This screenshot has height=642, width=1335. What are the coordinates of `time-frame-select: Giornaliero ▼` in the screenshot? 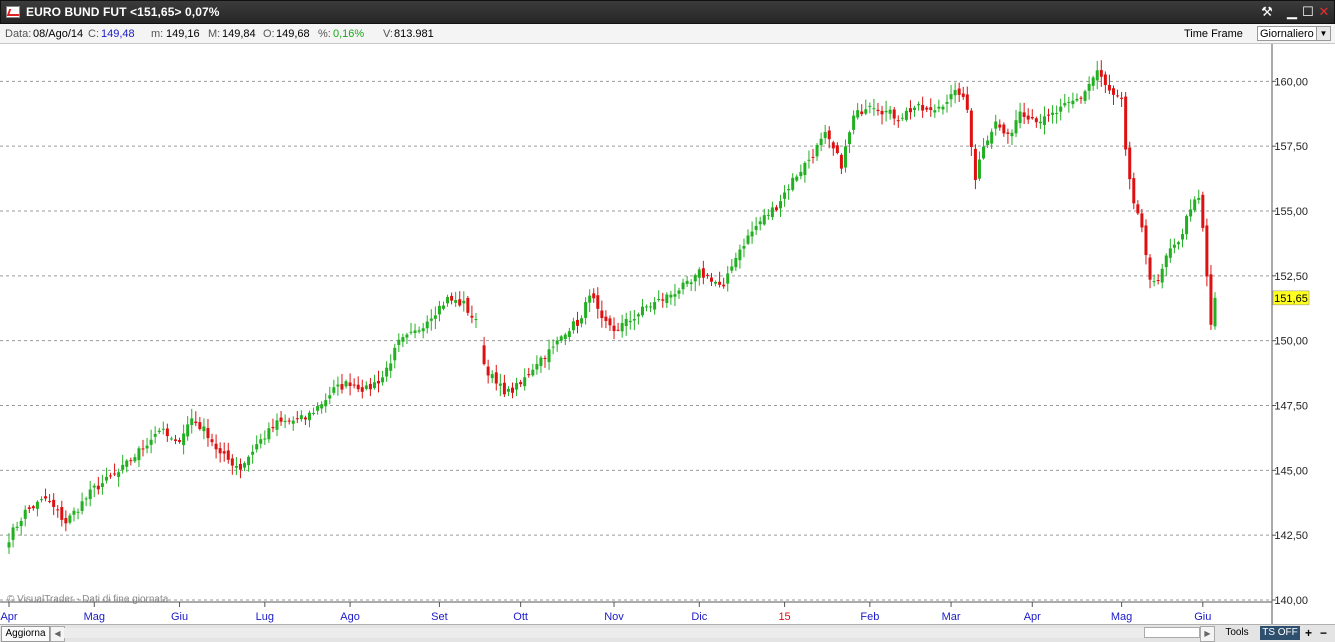 It's located at (1294, 33).